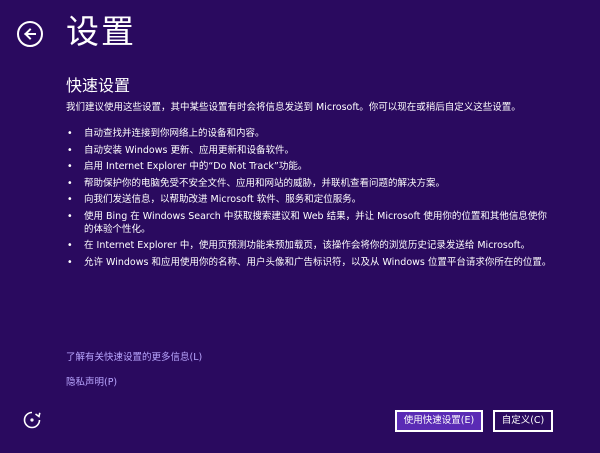 The height and width of the screenshot is (453, 600). I want to click on list-item: 向我们发送信息，以帮助改进 Microsoft 软件、服务和定位服务。, so click(311, 199).